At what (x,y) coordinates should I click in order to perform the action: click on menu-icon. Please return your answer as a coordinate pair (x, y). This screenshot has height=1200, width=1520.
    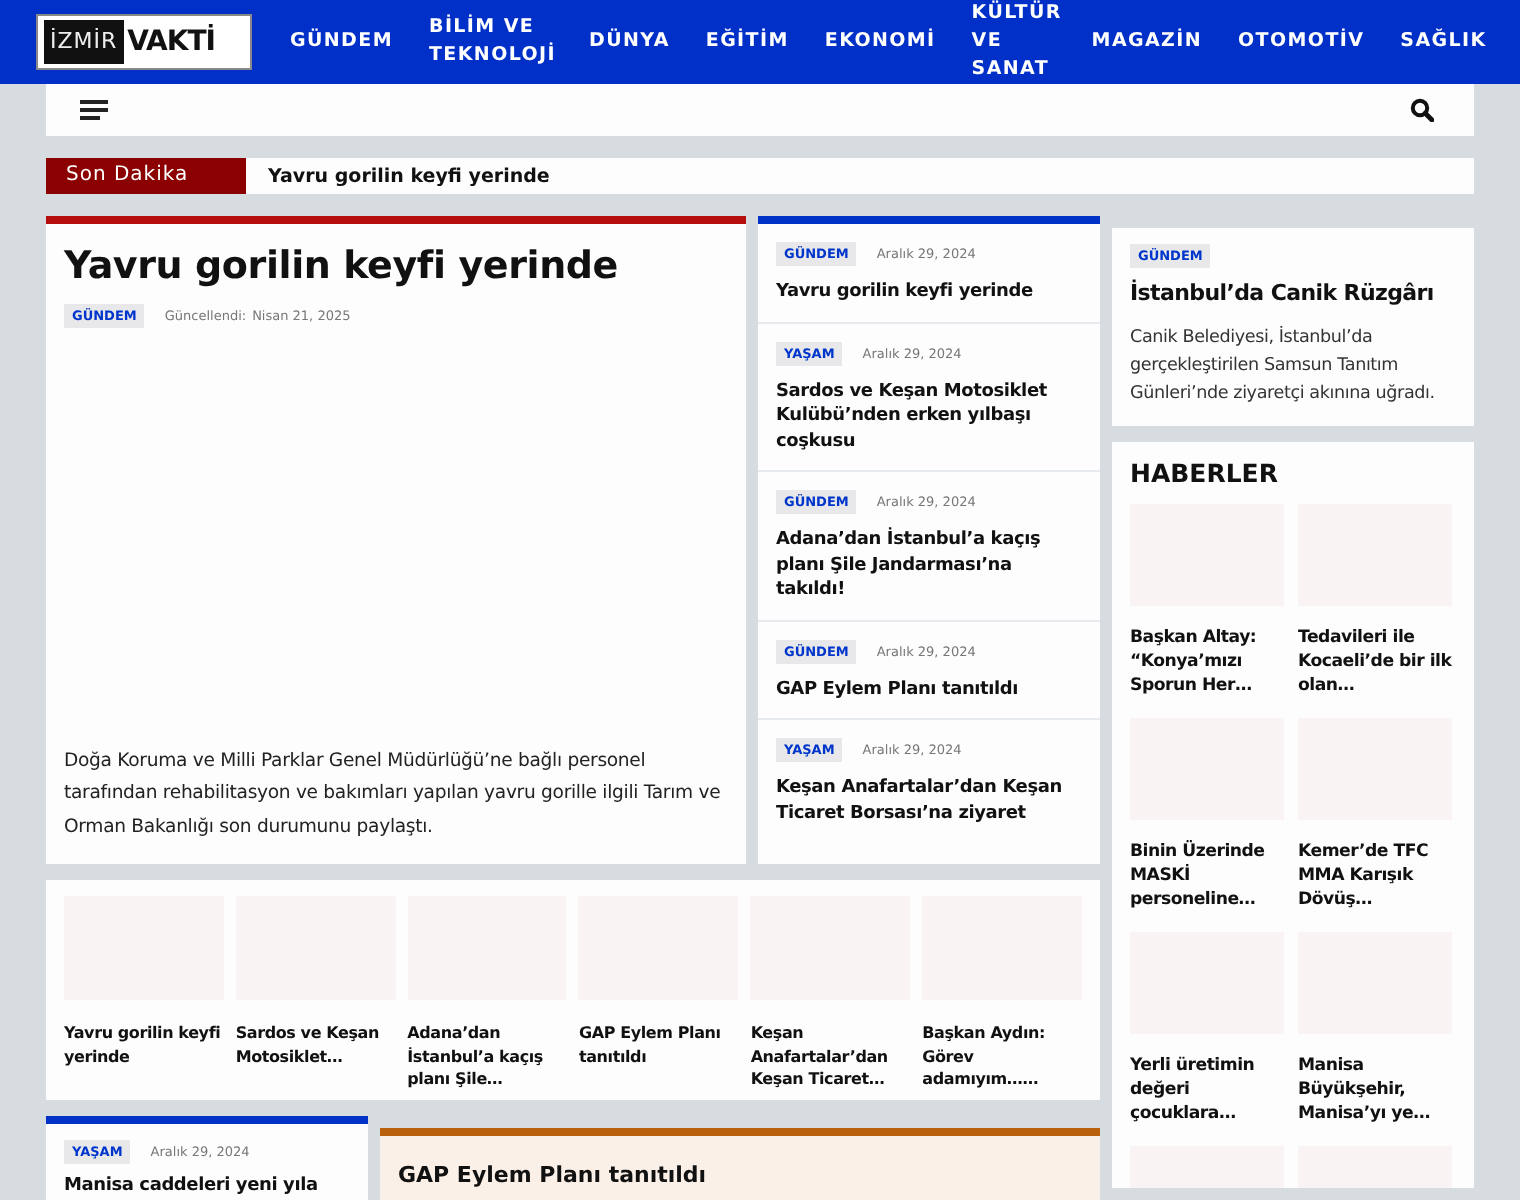
    Looking at the image, I should click on (94, 110).